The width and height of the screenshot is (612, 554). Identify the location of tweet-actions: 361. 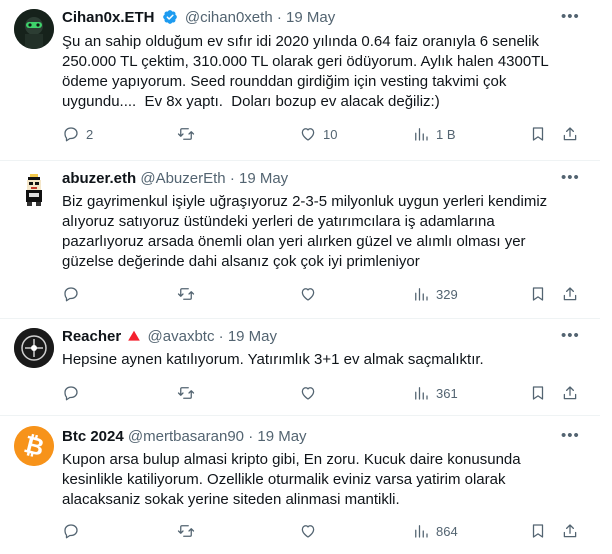
(322, 393).